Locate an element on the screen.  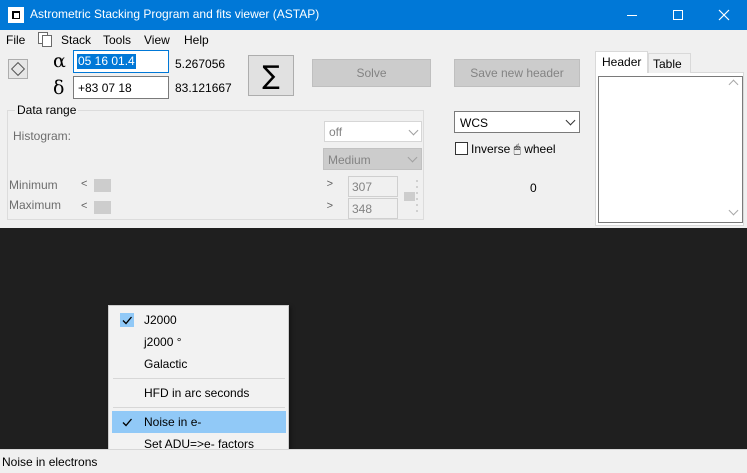
maximize-icon is located at coordinates (678, 15).